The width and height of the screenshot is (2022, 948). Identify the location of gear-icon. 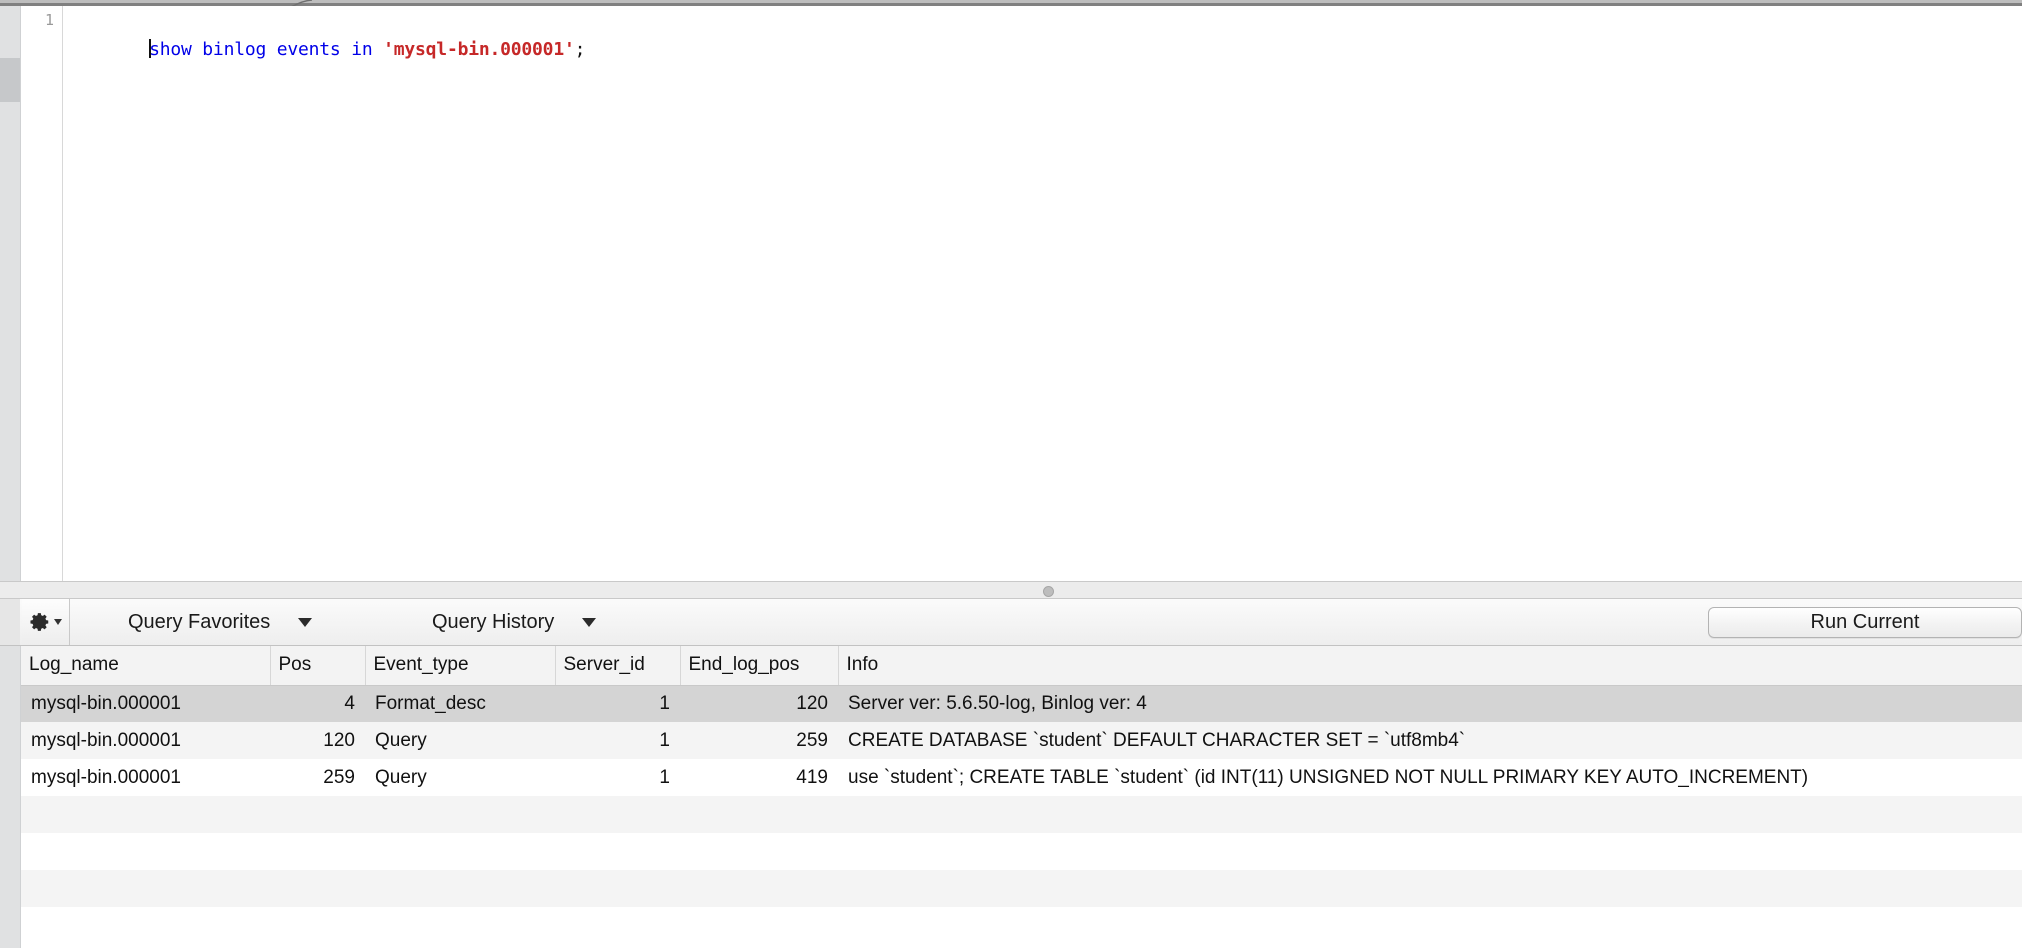
(40, 622).